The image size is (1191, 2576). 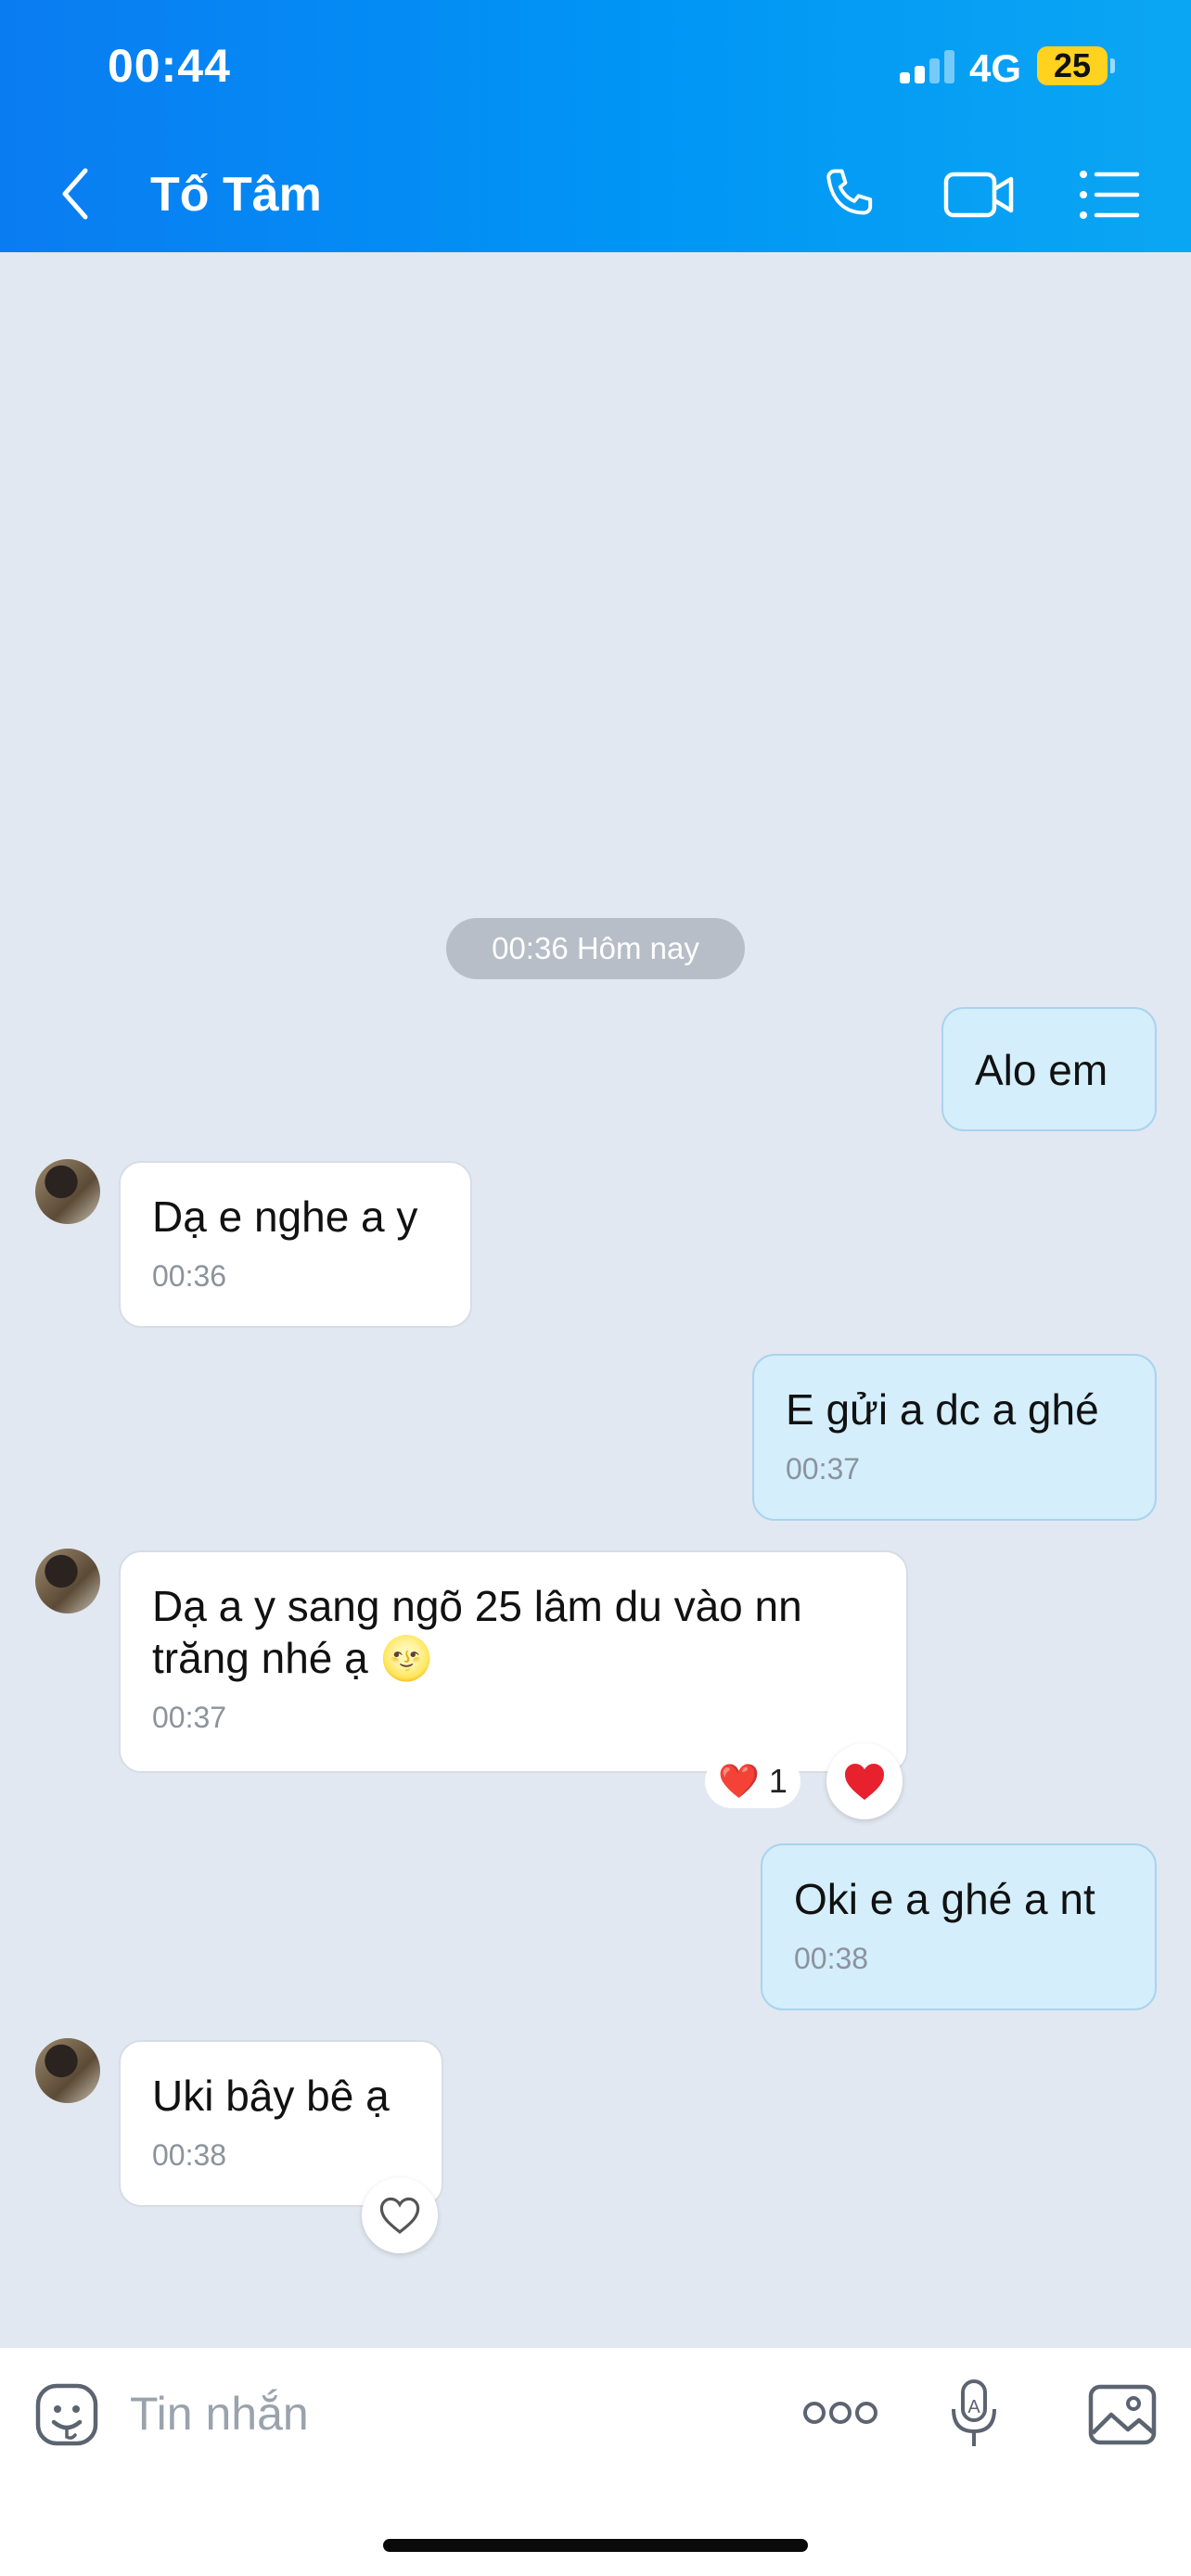 I want to click on heart-outline-icon, so click(x=399, y=2216).